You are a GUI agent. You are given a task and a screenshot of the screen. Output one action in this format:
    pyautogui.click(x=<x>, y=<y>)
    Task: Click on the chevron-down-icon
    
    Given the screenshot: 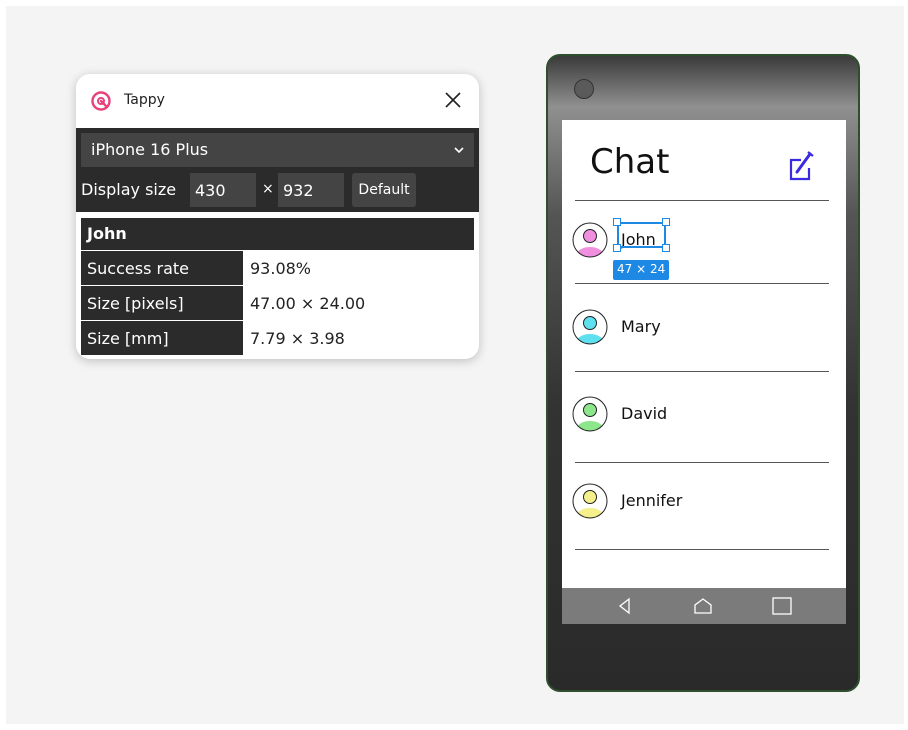 What is the action you would take?
    pyautogui.click(x=459, y=150)
    